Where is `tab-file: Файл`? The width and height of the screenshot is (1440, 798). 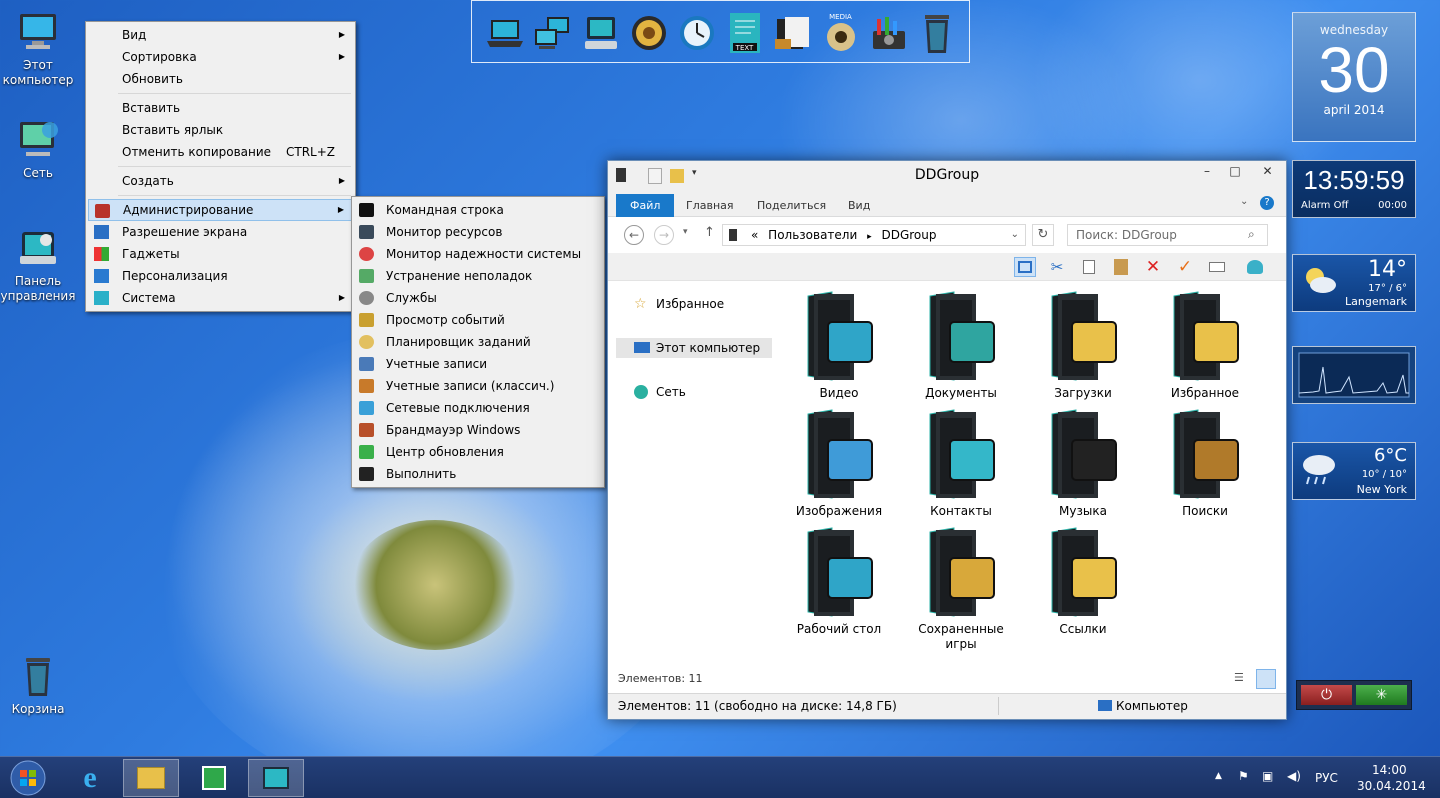
tab-file: Файл is located at coordinates (645, 205).